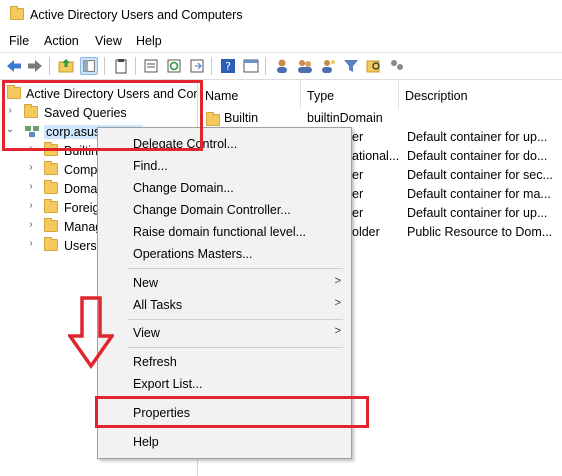 This screenshot has height=476, width=562. I want to click on toolbar: ?, so click(281, 66).